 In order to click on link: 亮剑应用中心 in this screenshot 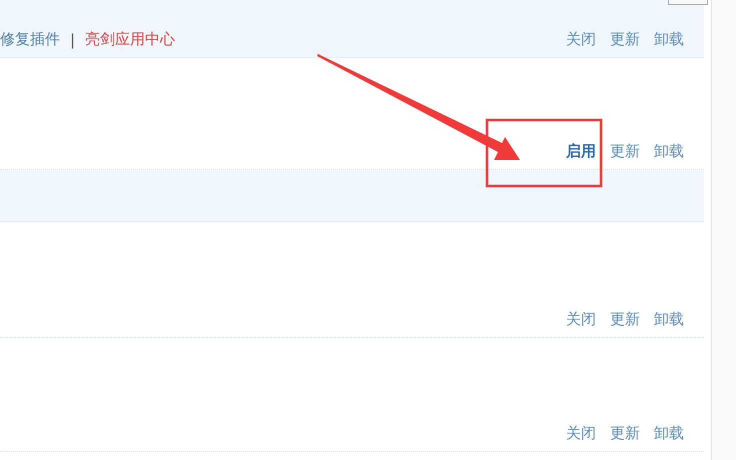, I will do `click(130, 39)`.